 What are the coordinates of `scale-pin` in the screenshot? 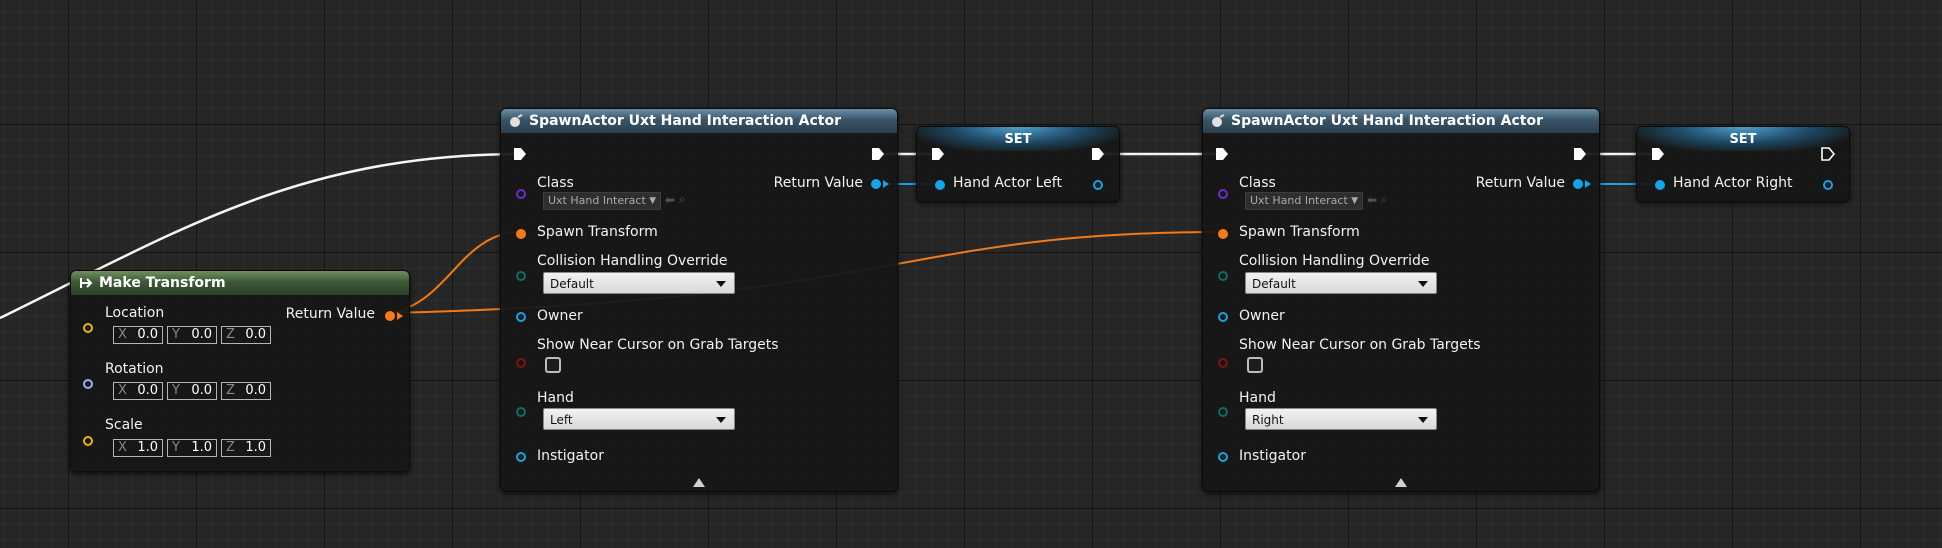 It's located at (88, 441).